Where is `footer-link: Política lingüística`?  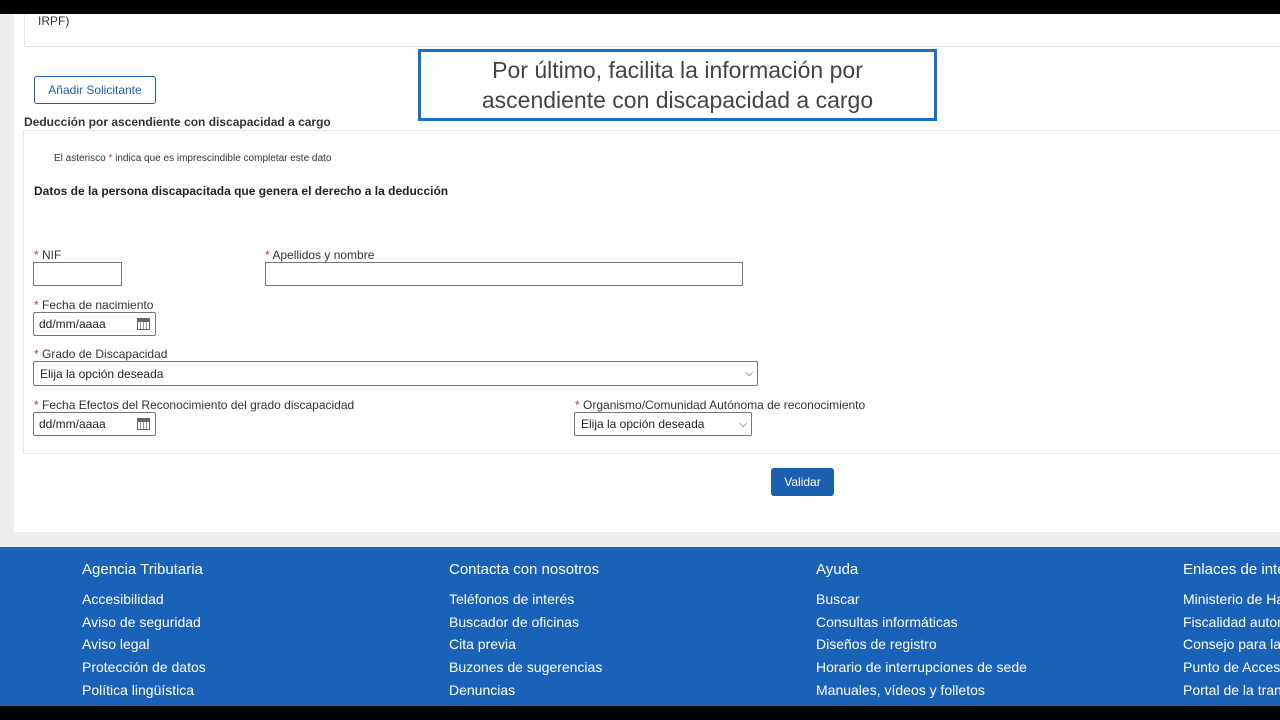
footer-link: Política lingüística is located at coordinates (144, 693).